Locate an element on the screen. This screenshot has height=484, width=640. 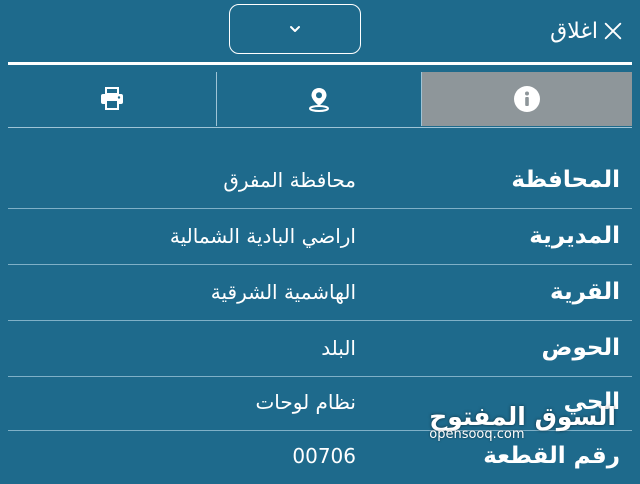
top-bar: اغلاق is located at coordinates (320, 31).